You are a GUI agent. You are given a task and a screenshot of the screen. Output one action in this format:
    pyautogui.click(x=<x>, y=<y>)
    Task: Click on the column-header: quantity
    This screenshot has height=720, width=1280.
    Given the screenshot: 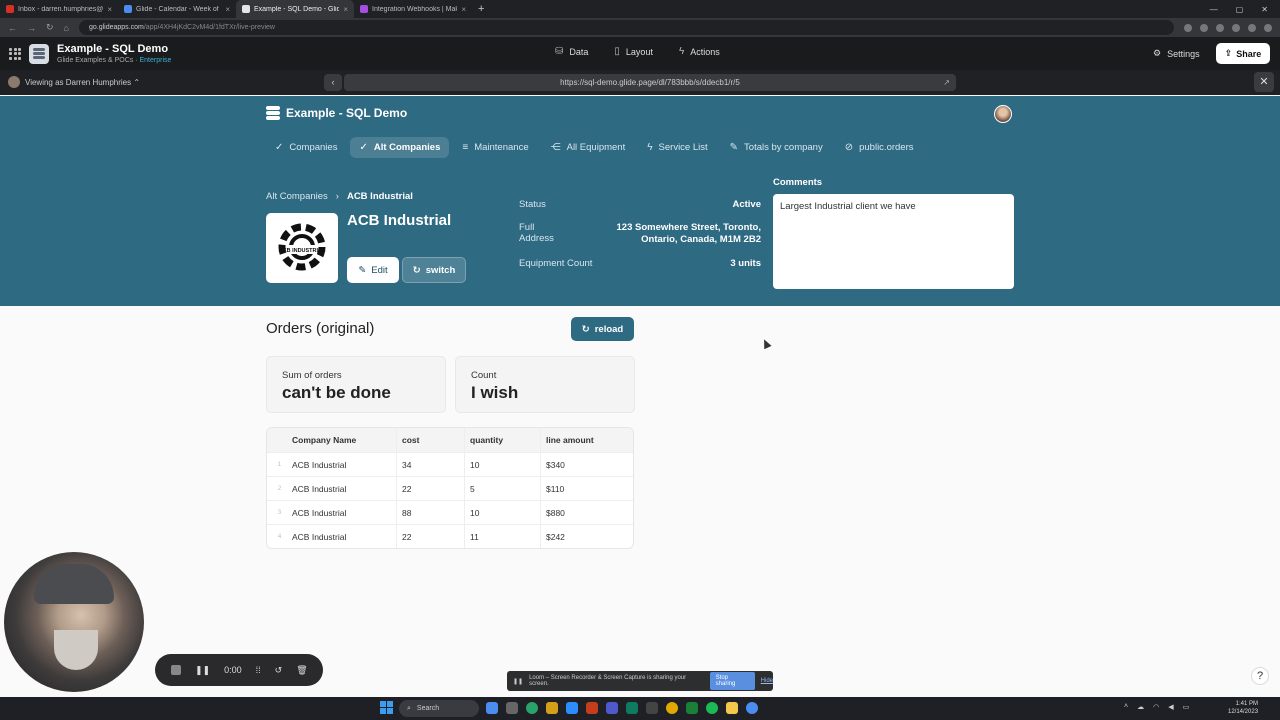 What is the action you would take?
    pyautogui.click(x=502, y=440)
    